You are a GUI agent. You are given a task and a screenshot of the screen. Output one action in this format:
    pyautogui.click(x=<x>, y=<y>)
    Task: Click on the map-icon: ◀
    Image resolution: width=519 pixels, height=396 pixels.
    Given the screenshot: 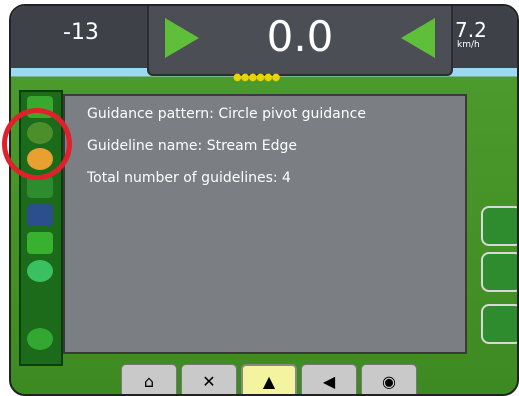 What is the action you would take?
    pyautogui.click(x=329, y=381)
    